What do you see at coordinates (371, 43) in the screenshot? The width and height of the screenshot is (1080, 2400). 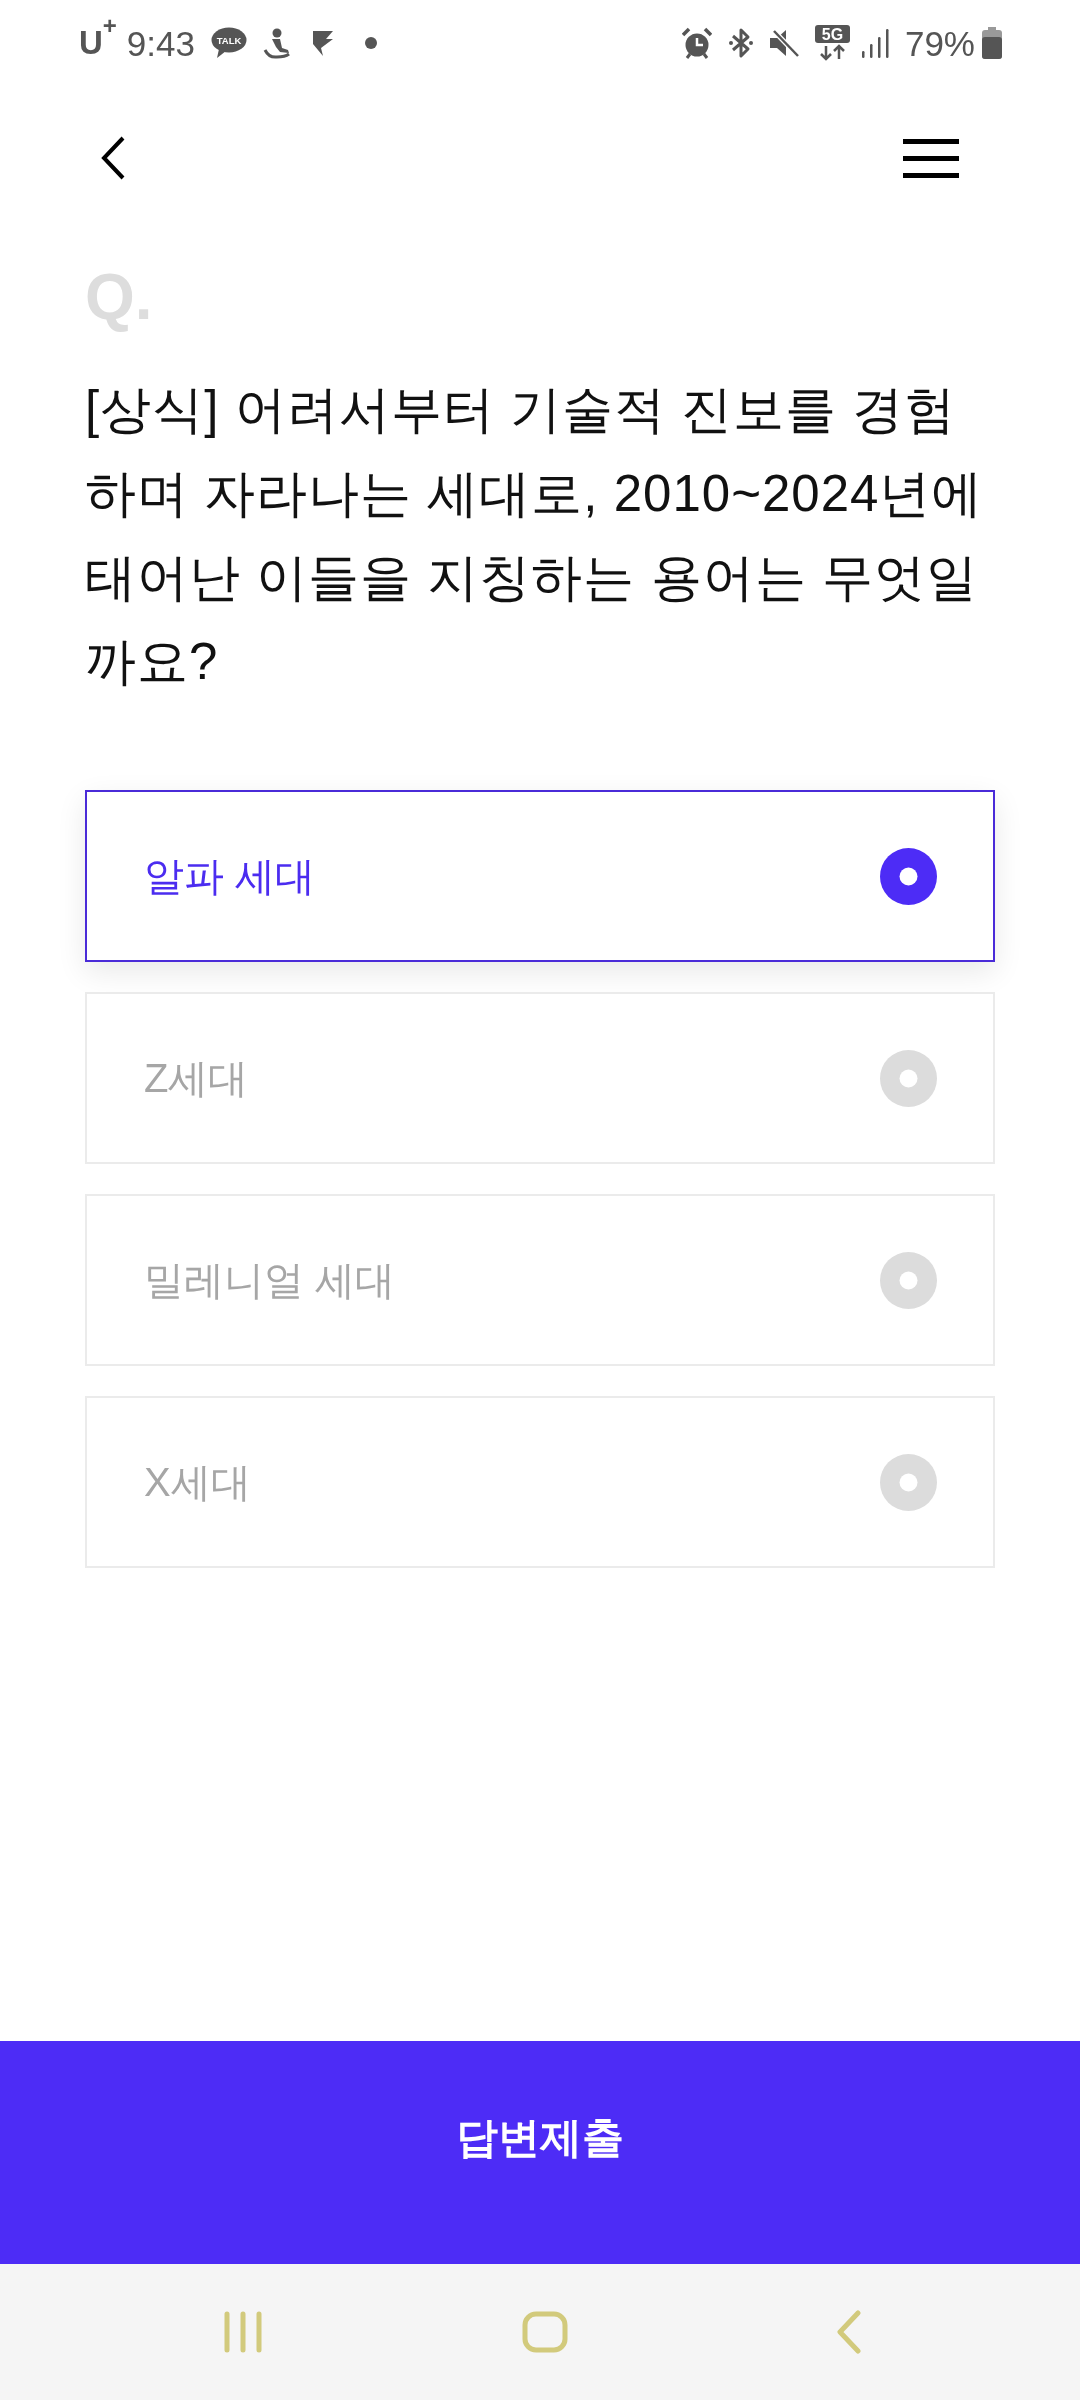 I see `dot-icon` at bounding box center [371, 43].